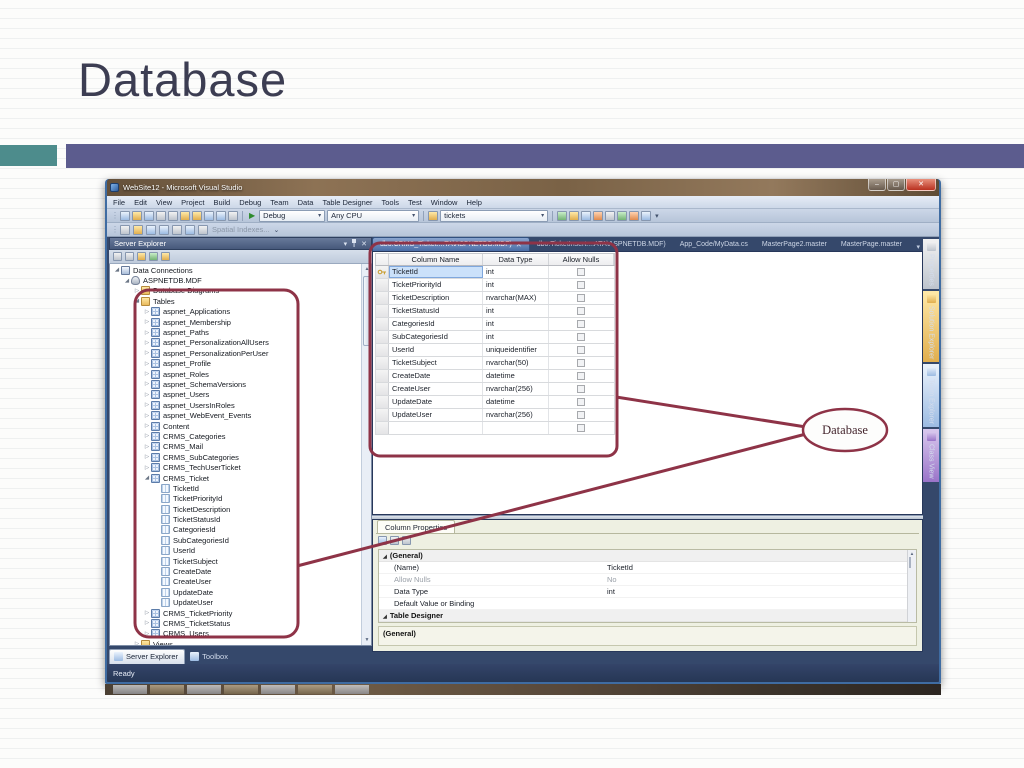  What do you see at coordinates (235, 343) in the screenshot?
I see `tree-item: ▷ aspnet_PersonalizationAllUsers` at bounding box center [235, 343].